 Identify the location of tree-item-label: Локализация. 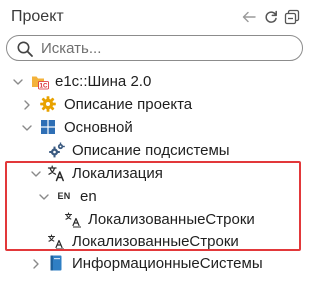
(117, 173).